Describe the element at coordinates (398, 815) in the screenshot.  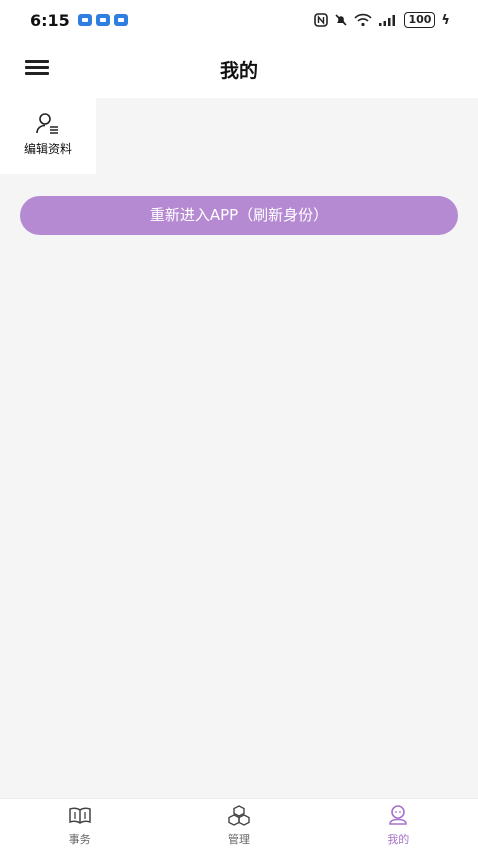
I see `user-icon` at that location.